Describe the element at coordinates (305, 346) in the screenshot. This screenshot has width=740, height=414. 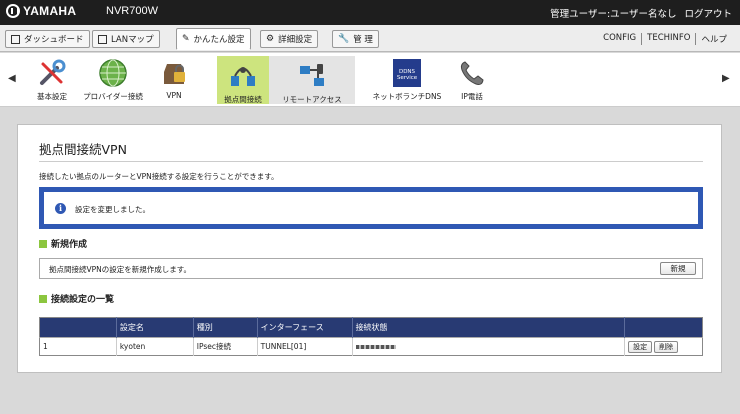
I see `cell-interface: TUNNEL[01]` at that location.